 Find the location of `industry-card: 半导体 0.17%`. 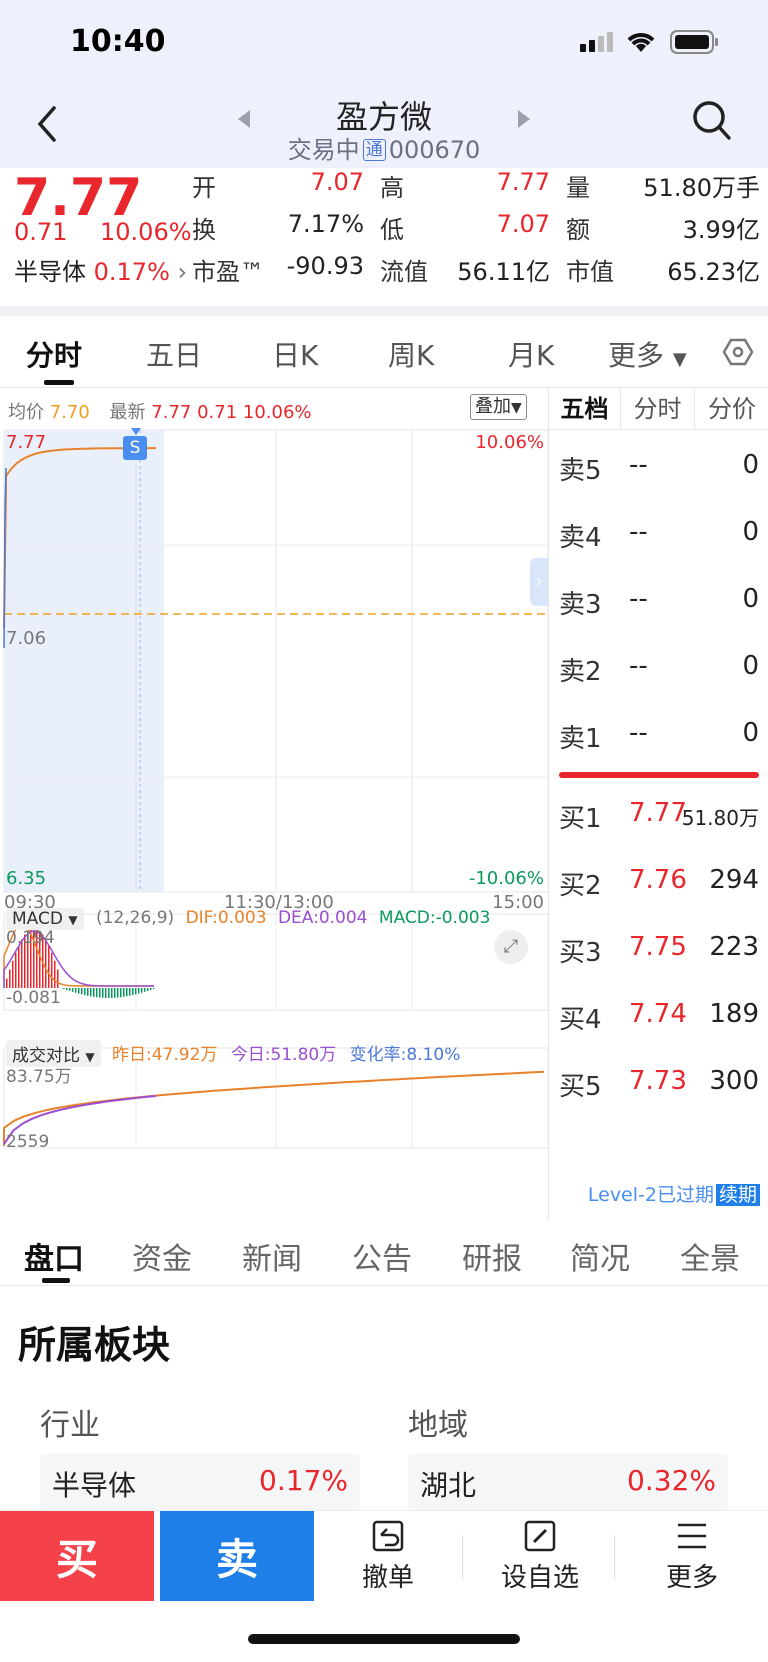

industry-card: 半导体 0.17% is located at coordinates (200, 1482).